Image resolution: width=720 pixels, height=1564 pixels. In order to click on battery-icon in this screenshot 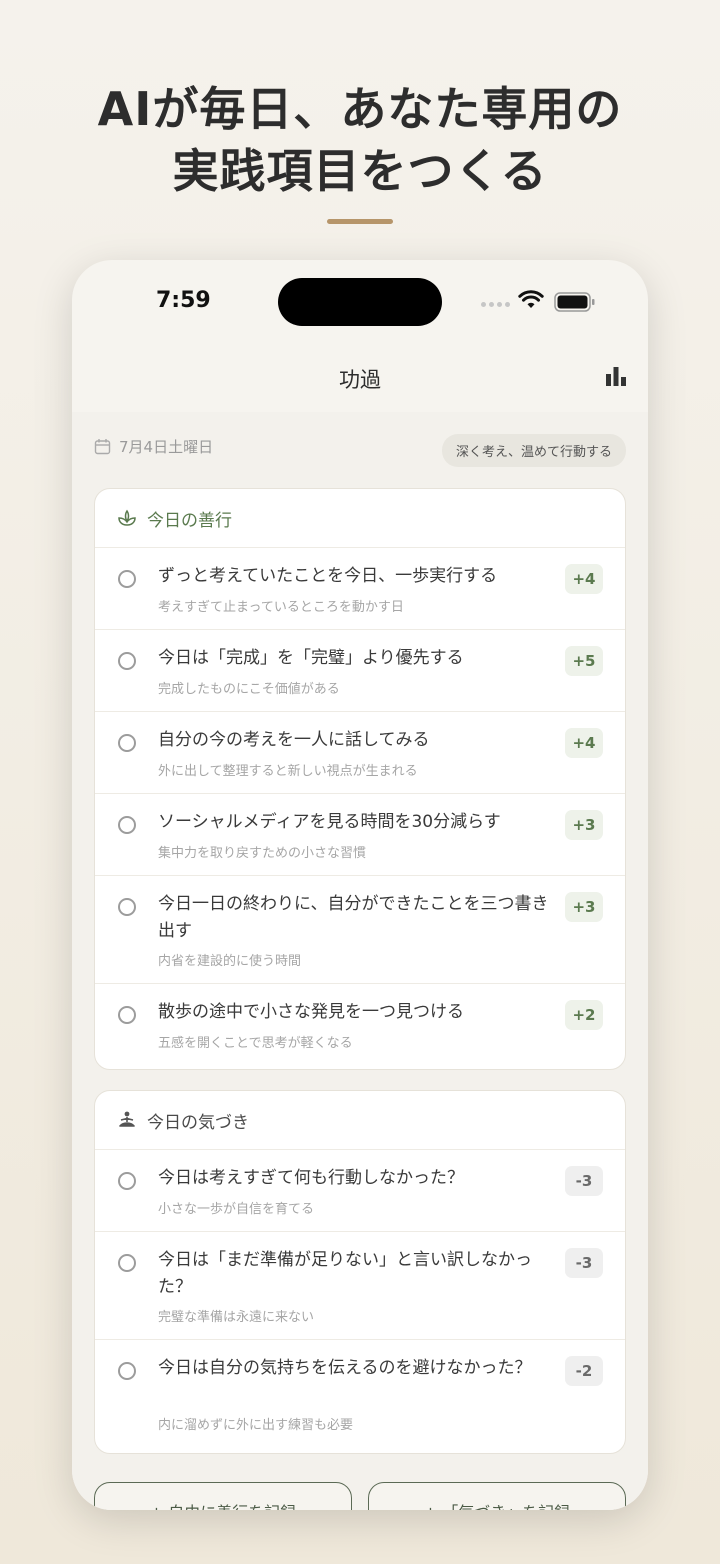, I will do `click(574, 302)`.